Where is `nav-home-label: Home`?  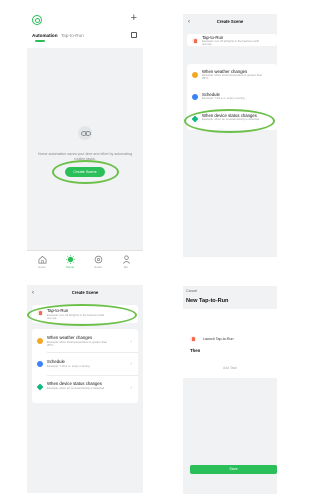 nav-home-label: Home is located at coordinates (42, 267).